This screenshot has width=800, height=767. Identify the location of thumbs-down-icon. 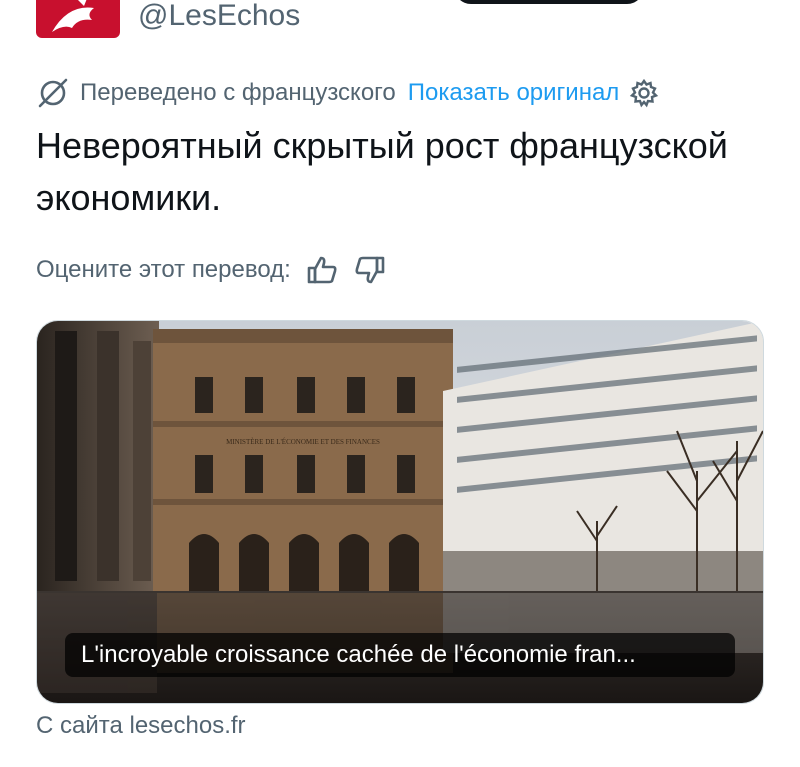
(370, 270).